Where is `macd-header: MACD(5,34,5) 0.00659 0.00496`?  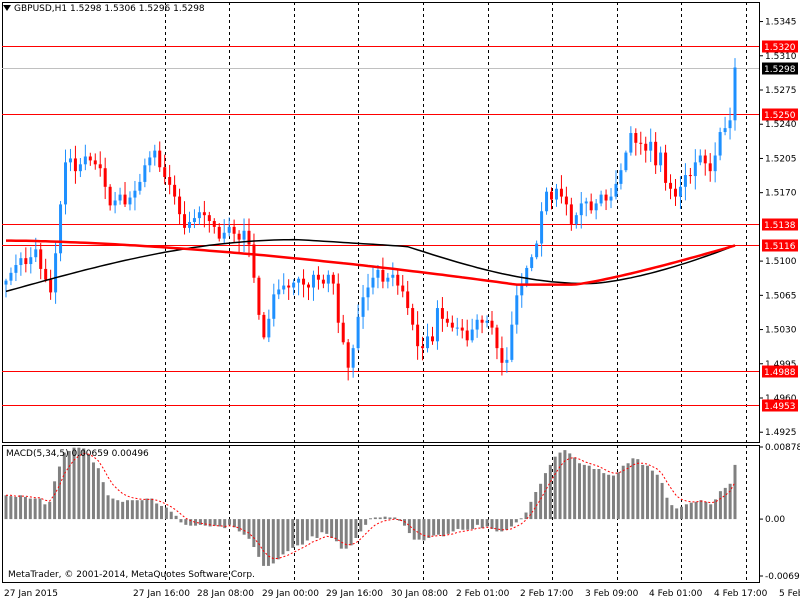 macd-header: MACD(5,34,5) 0.00659 0.00496 is located at coordinates (77, 454).